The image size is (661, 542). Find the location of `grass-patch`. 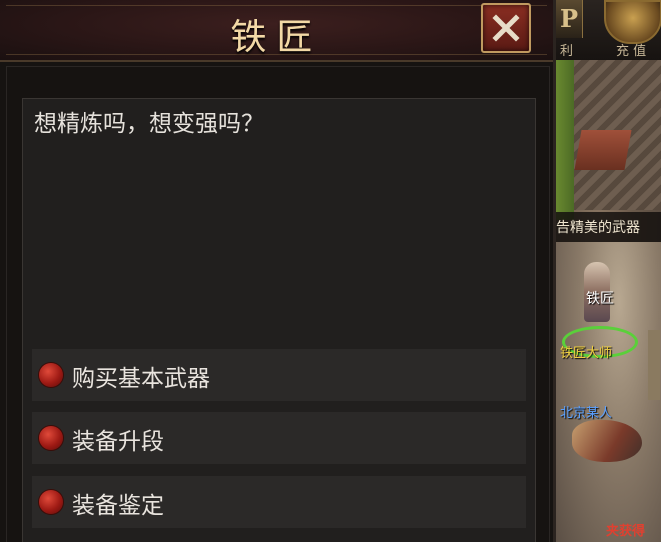

grass-patch is located at coordinates (565, 140).